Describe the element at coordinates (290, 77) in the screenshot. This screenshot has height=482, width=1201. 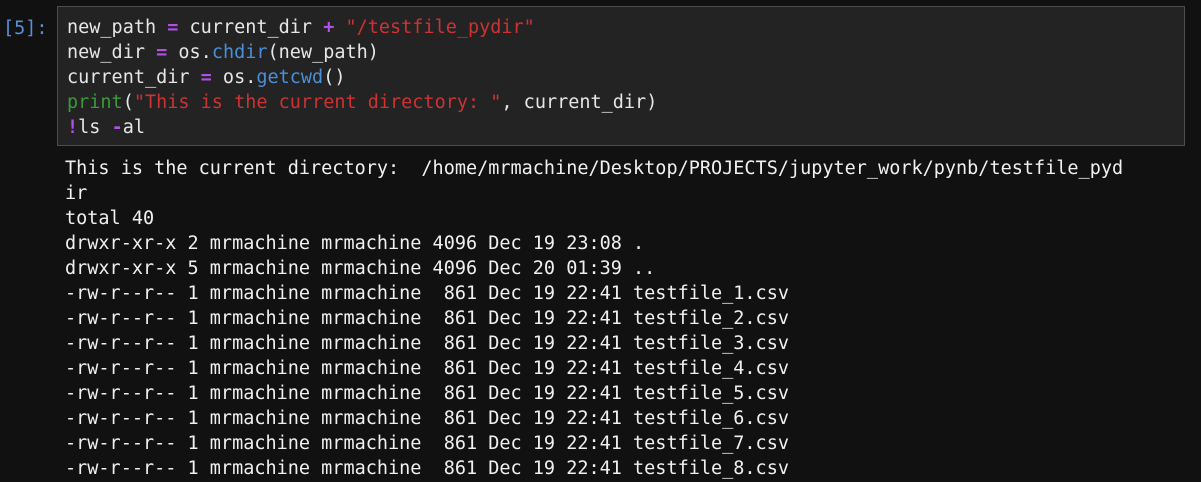
I see `code-token-function: getcwd` at that location.